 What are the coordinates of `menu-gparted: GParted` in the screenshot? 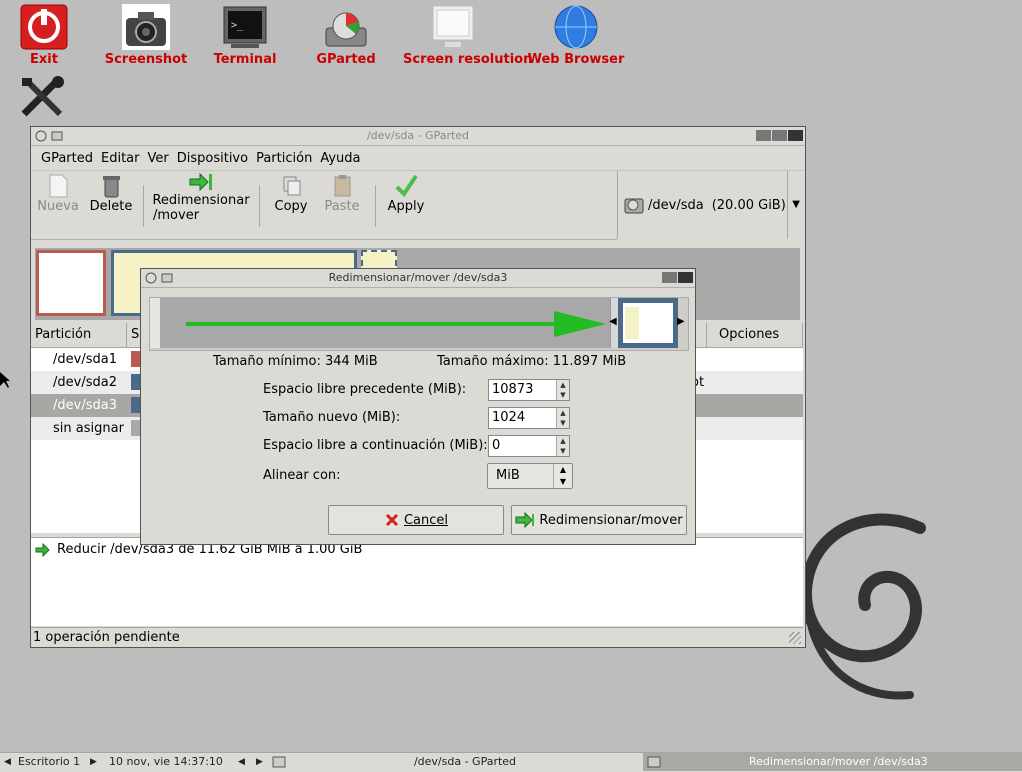 It's located at (67, 158).